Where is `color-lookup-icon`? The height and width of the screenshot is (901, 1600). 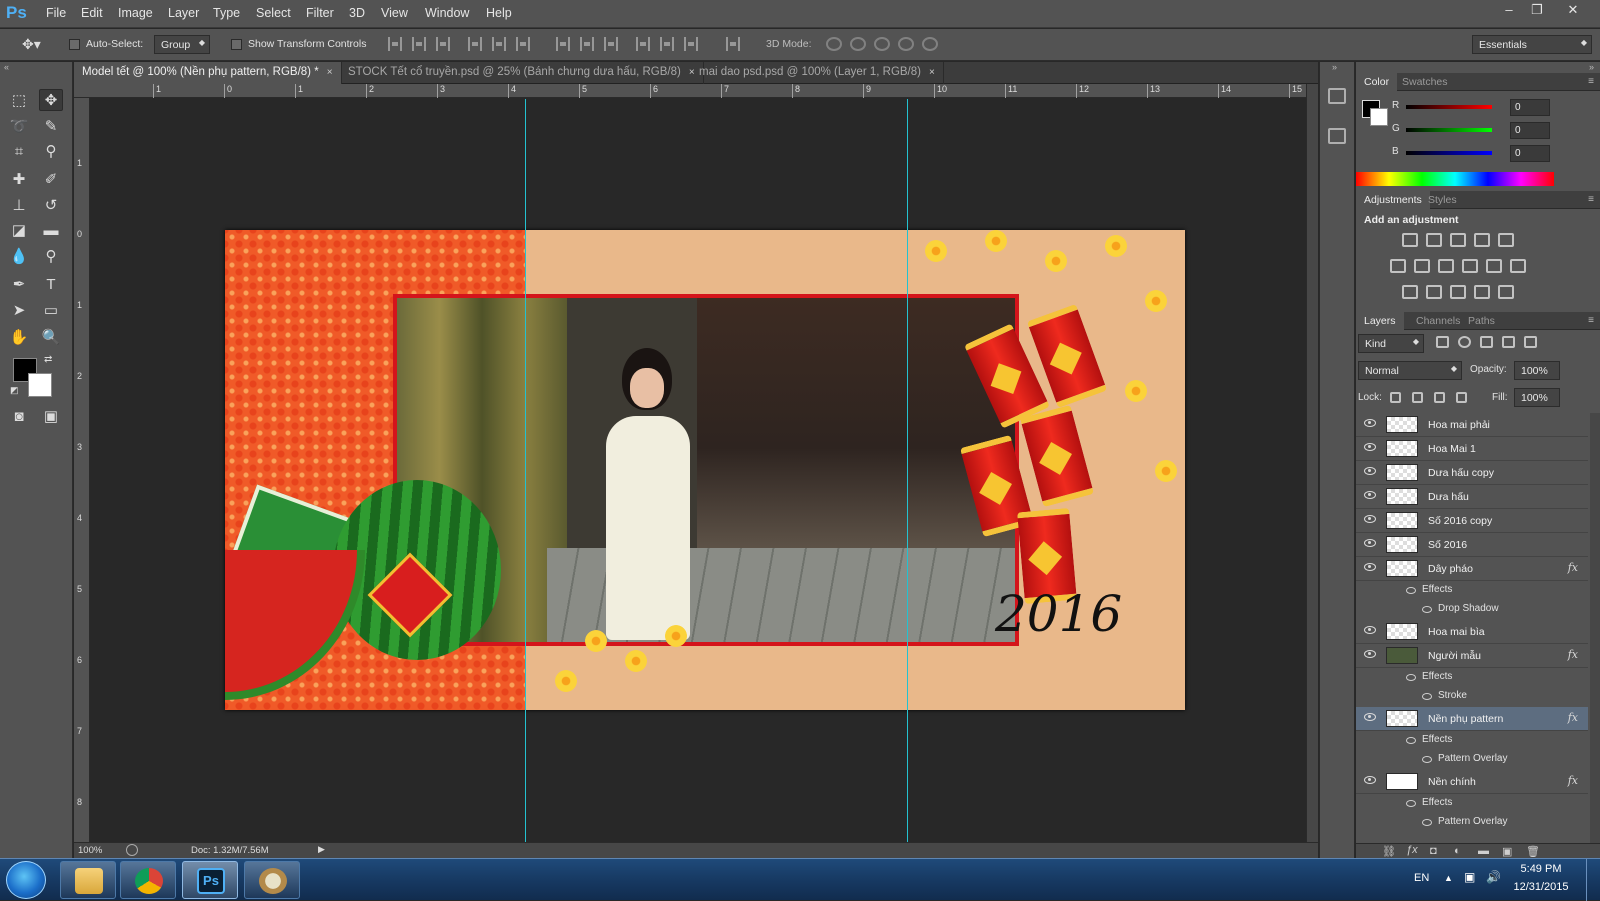 color-lookup-icon is located at coordinates (1518, 266).